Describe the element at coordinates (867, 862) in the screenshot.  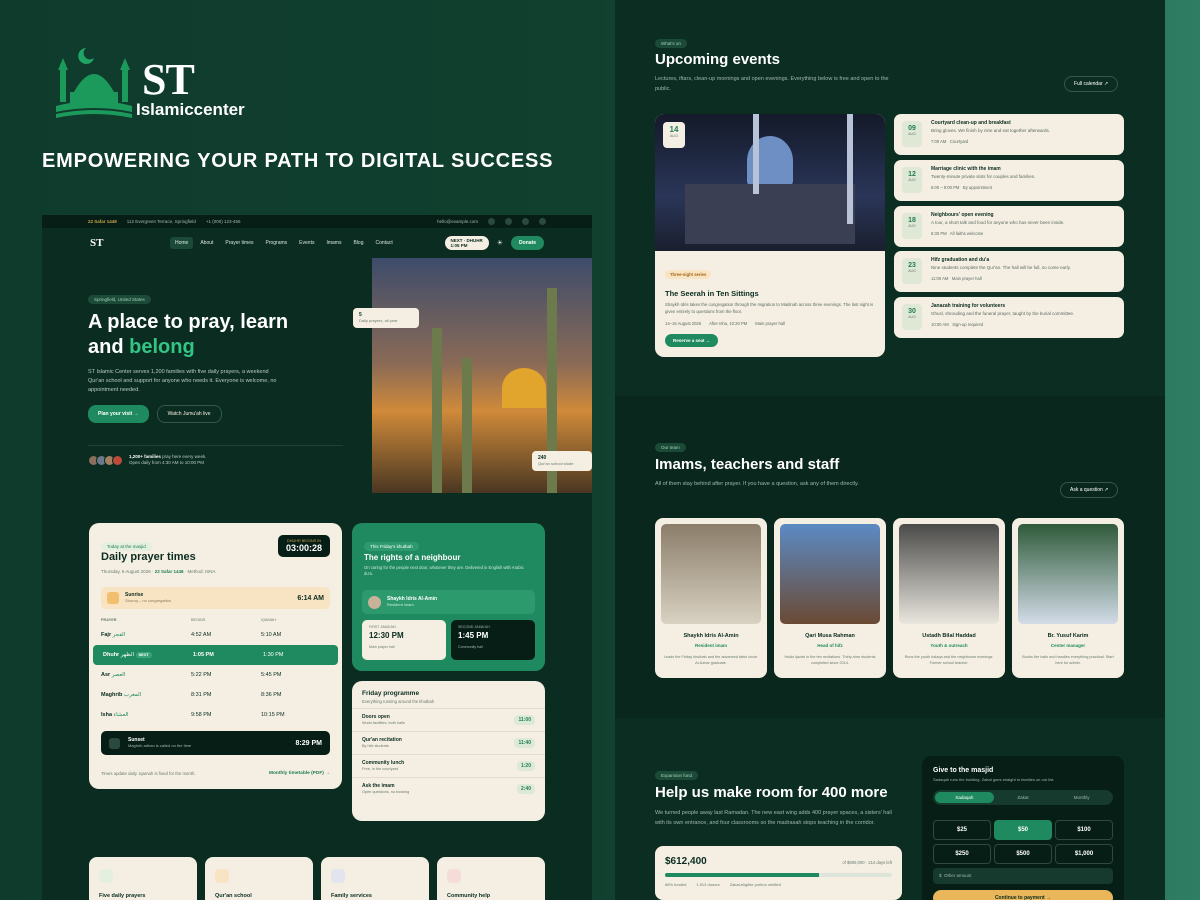
I see `goal-text: of $900,000 · 214 days left` at that location.